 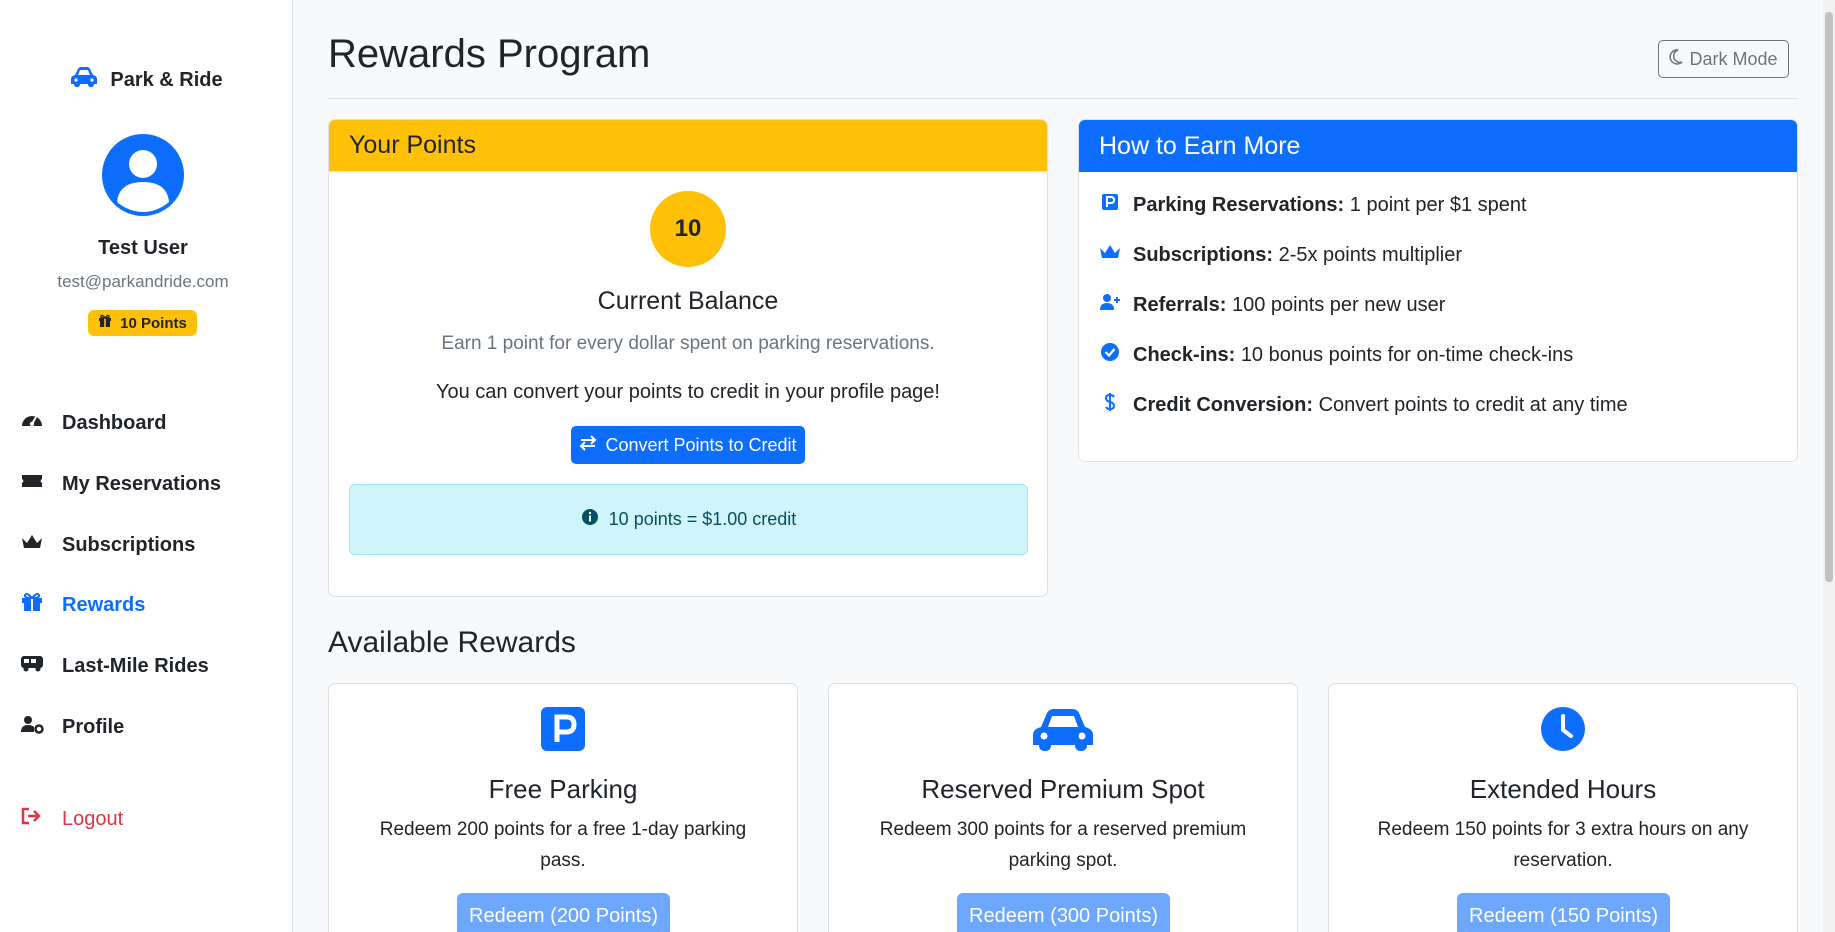 What do you see at coordinates (702, 519) in the screenshot?
I see `conversion-info-text: 10 points = $1.00 credit` at bounding box center [702, 519].